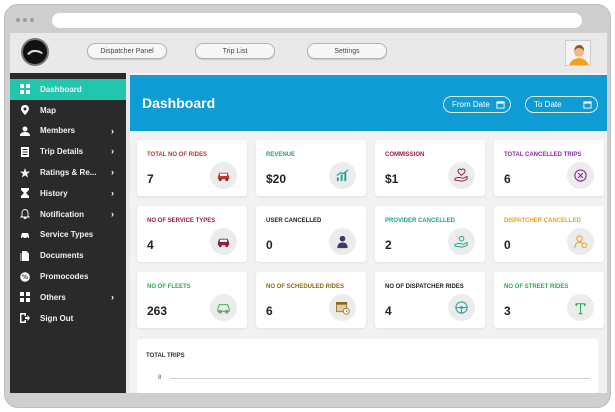 This screenshot has height=412, width=615. I want to click on from-date-label: From Date, so click(471, 104).